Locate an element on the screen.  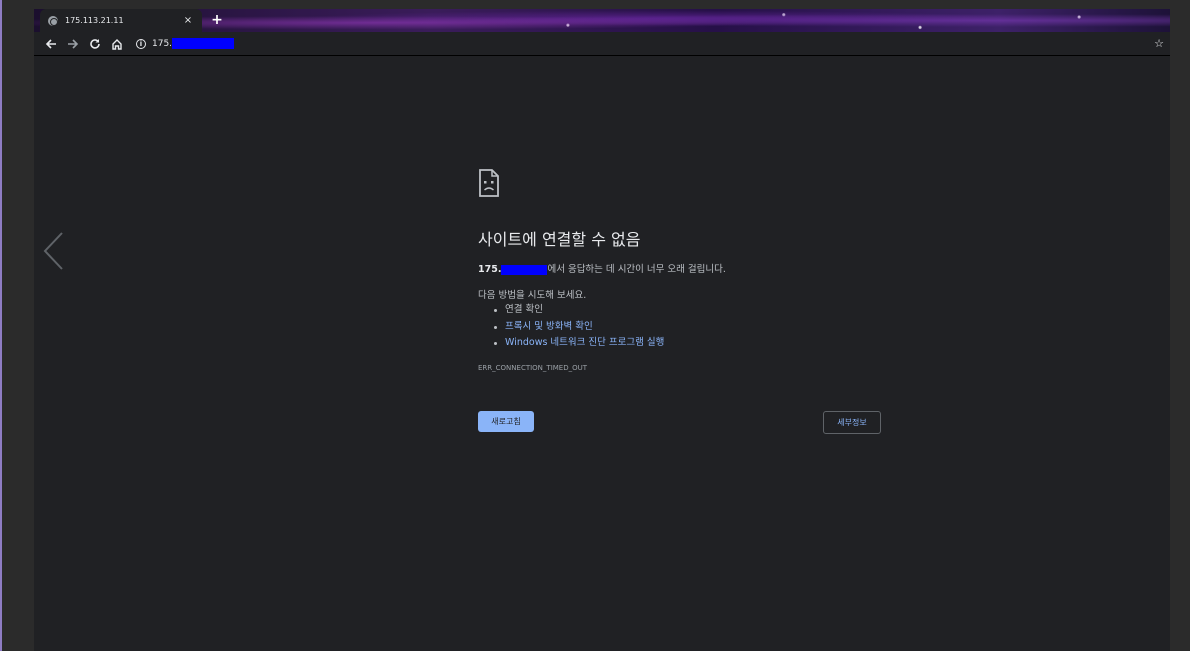
tab-title: 175.113.21.11 is located at coordinates (94, 20).